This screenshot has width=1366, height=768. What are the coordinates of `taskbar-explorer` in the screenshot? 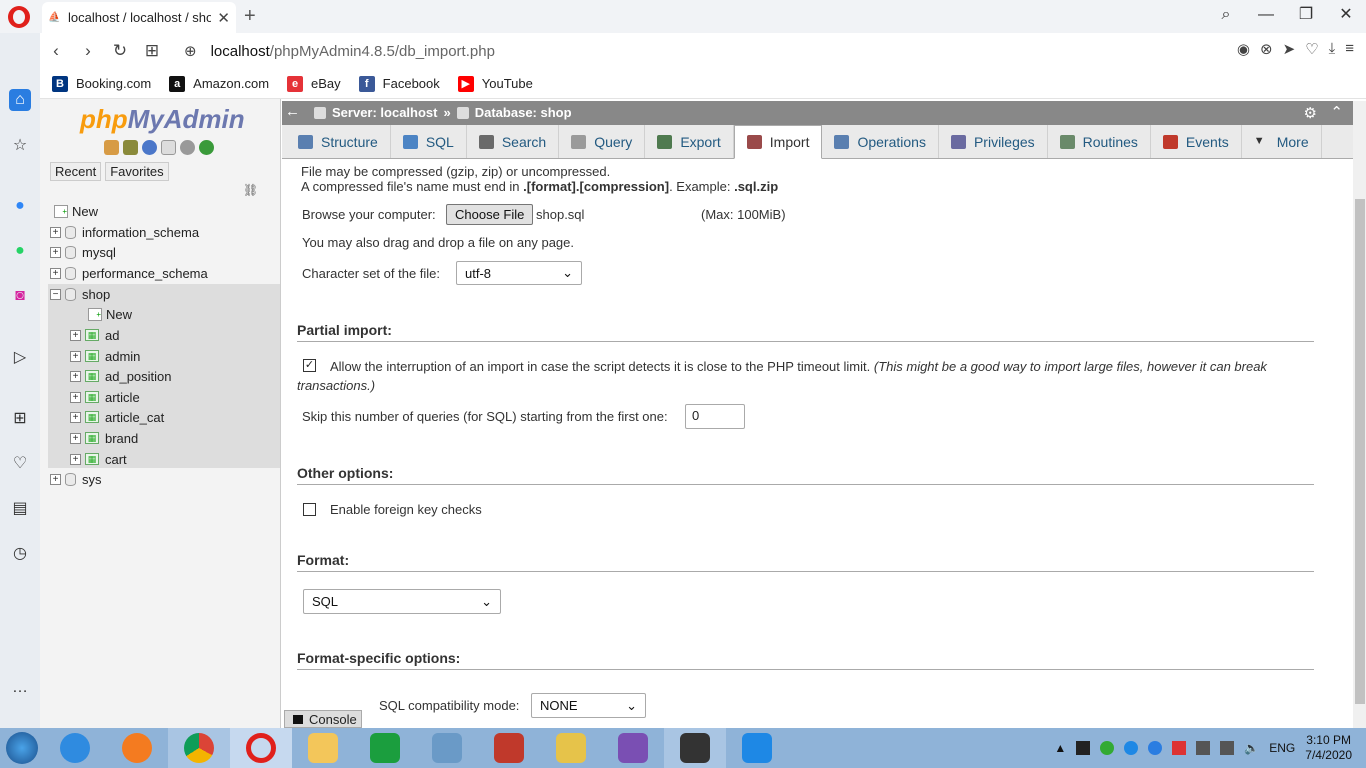 It's located at (323, 748).